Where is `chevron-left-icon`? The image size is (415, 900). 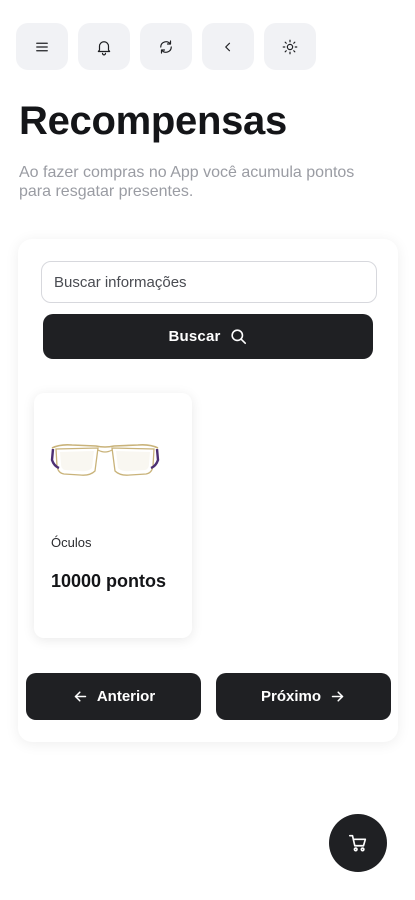 chevron-left-icon is located at coordinates (228, 46).